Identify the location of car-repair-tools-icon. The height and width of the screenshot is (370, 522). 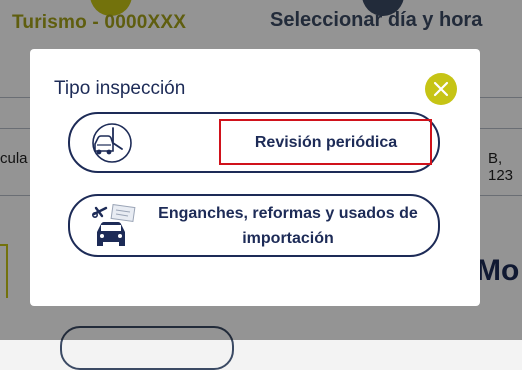
(114, 228).